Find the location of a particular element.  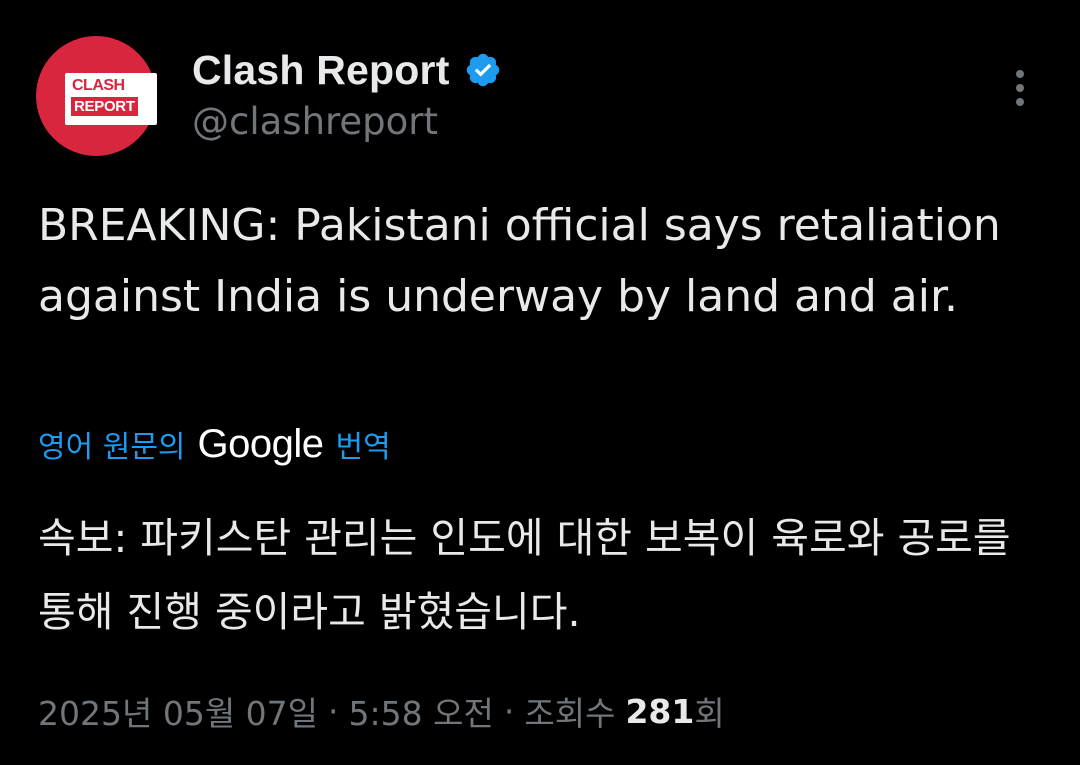

tweet-meta: 2025년 05월 07일 · 5:58 오전 · 조회수 281 회 is located at coordinates (381, 711).